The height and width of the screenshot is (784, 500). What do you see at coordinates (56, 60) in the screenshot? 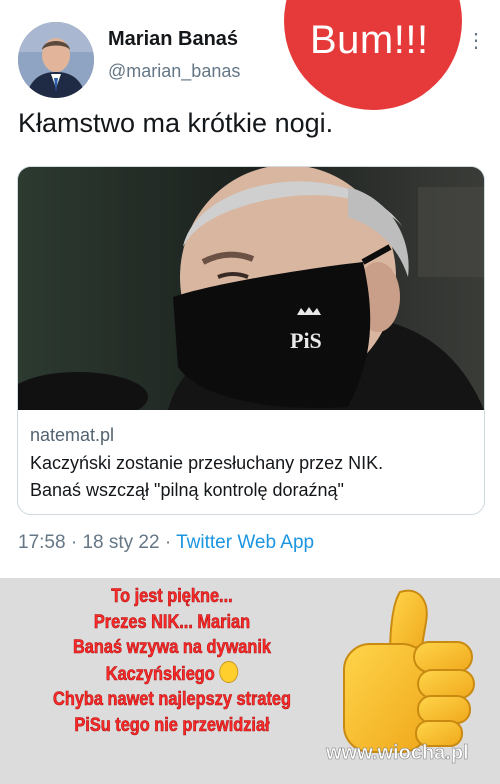
I see `avatar` at bounding box center [56, 60].